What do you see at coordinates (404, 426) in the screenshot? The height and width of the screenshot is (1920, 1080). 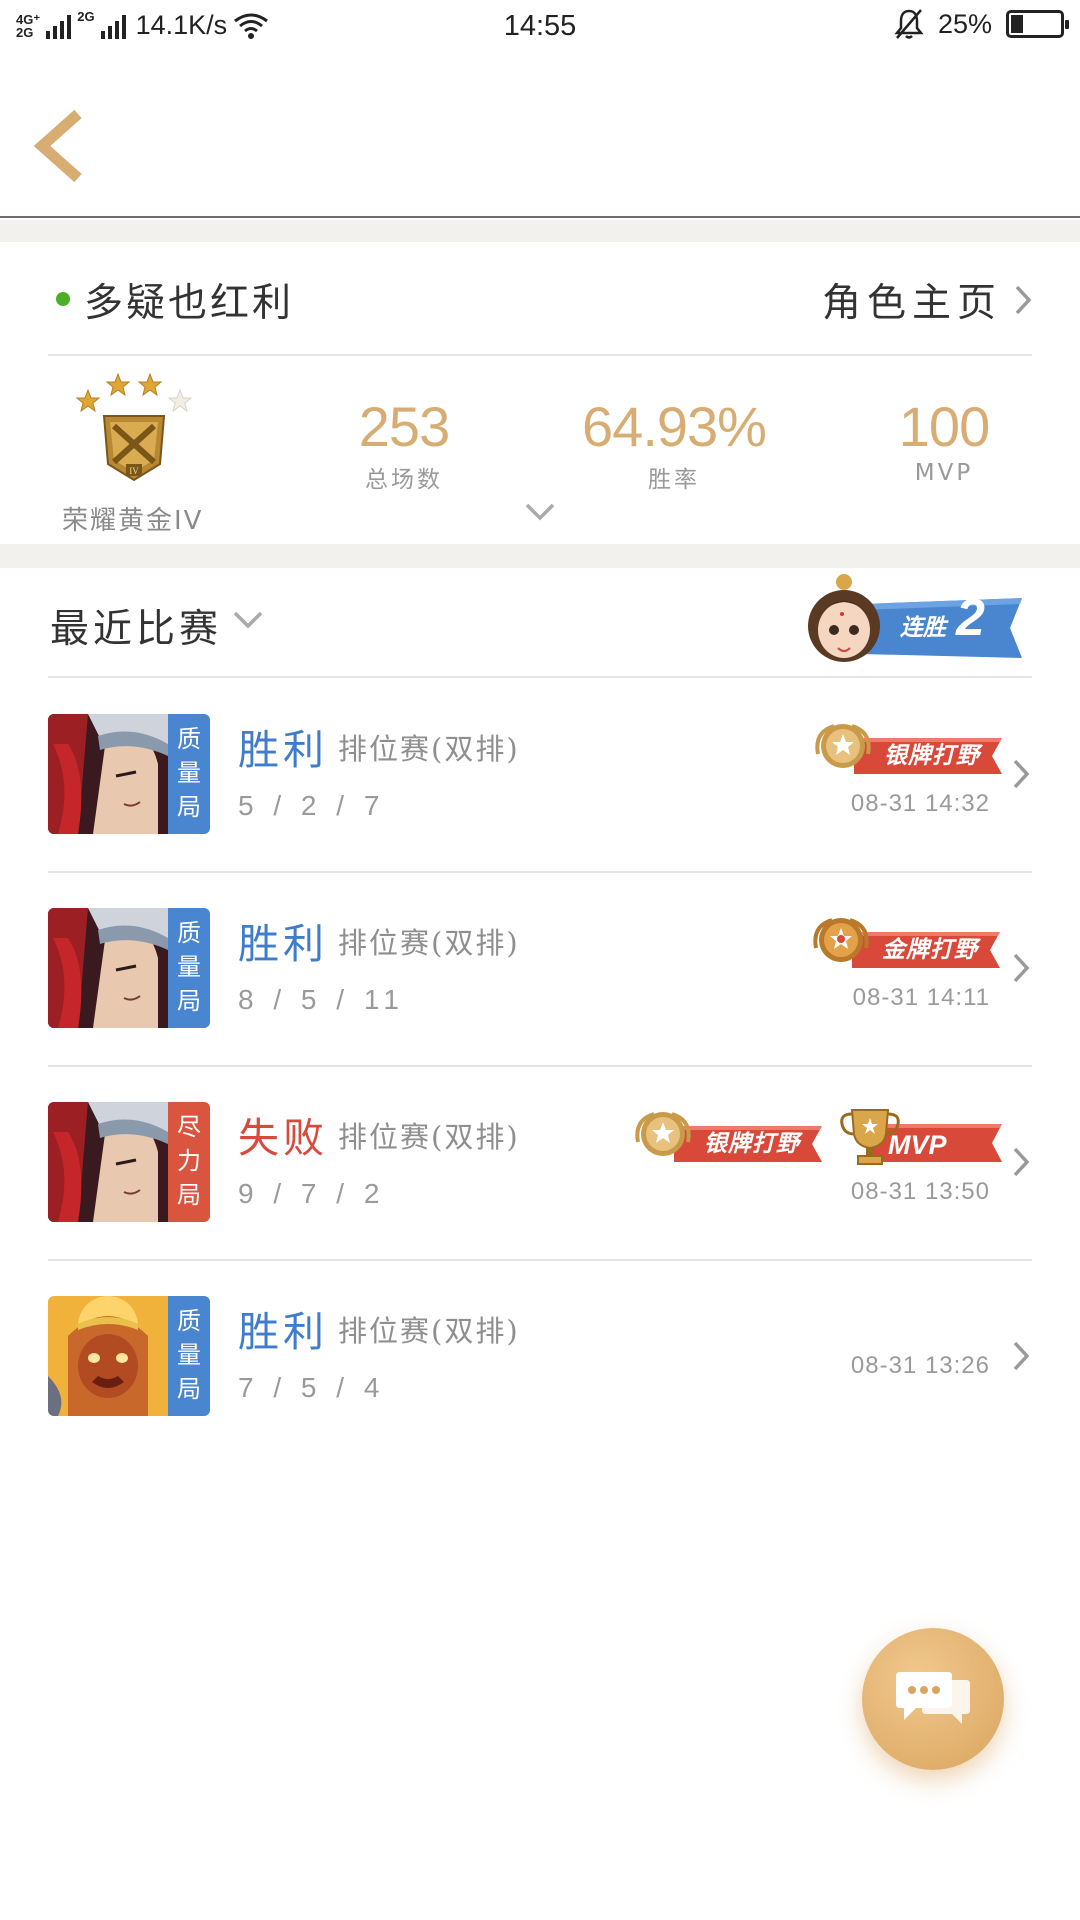 I see `stat-value: 253` at bounding box center [404, 426].